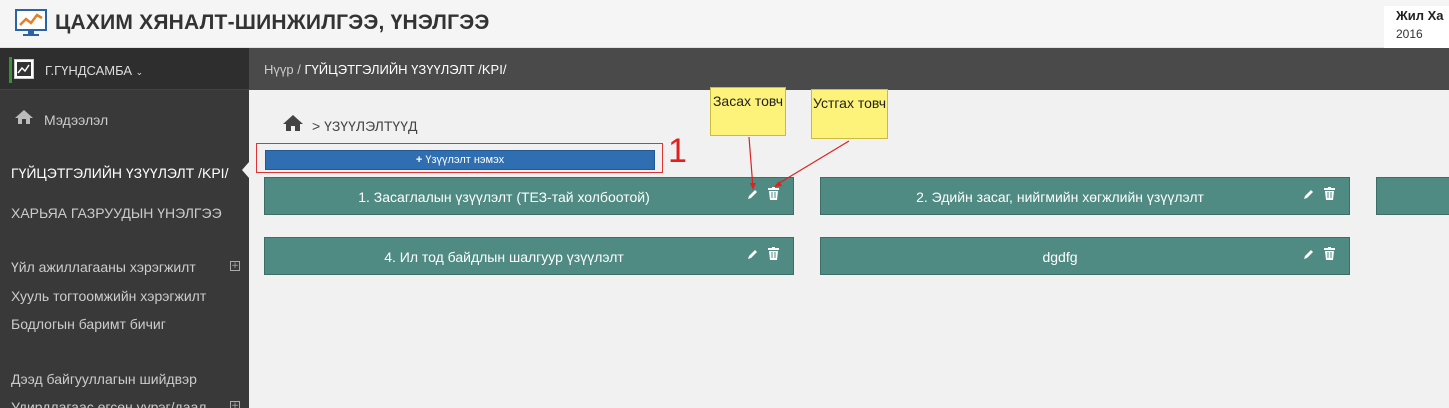 This screenshot has height=408, width=1449. What do you see at coordinates (799, 163) in the screenshot?
I see `callout-arrows` at bounding box center [799, 163].